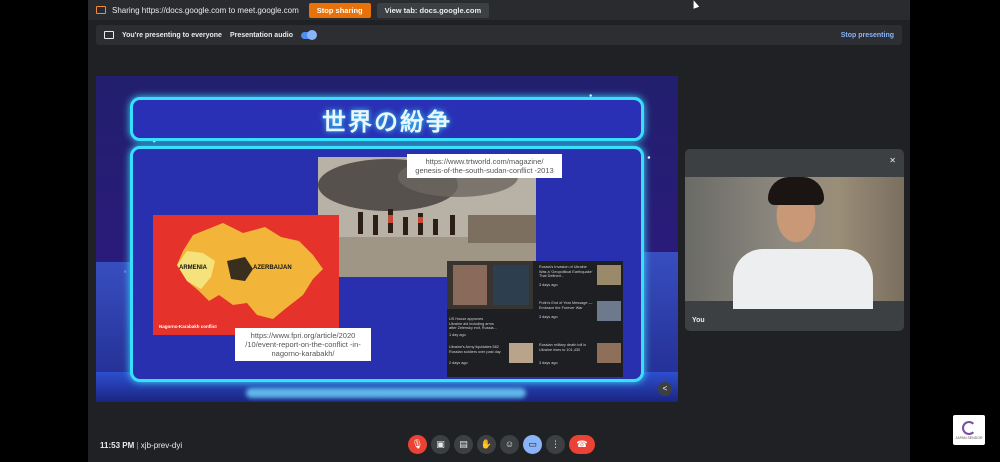 Image resolution: width=1000 pixels, height=462 pixels. What do you see at coordinates (458, 363) in the screenshot?
I see `news-age: 2 days ago` at bounding box center [458, 363].